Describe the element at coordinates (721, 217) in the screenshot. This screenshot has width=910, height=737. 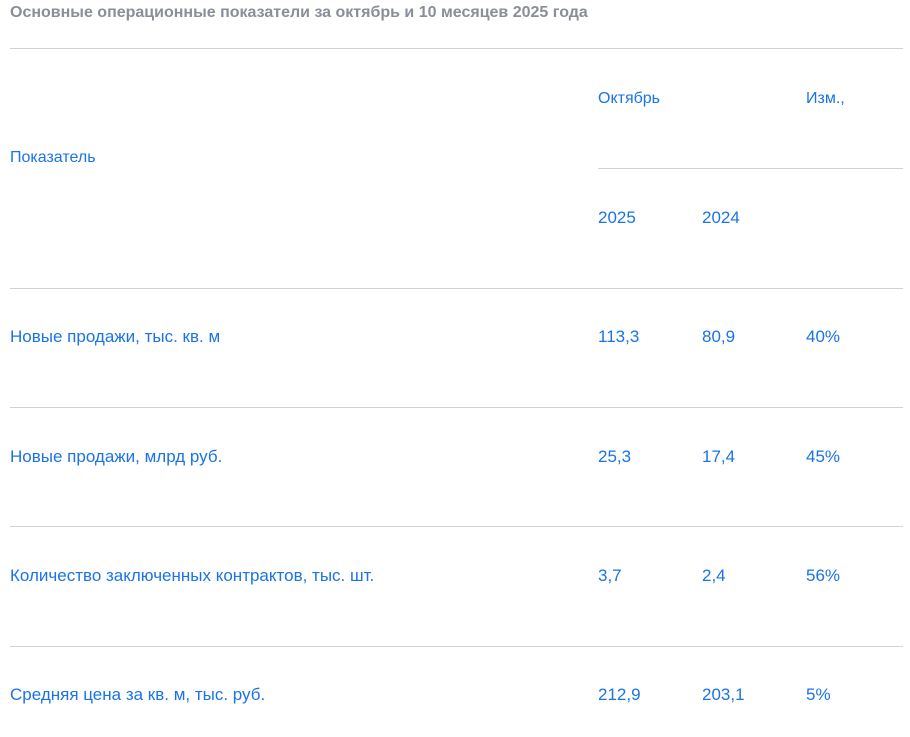
I see `header-year-previous: 2024` at that location.